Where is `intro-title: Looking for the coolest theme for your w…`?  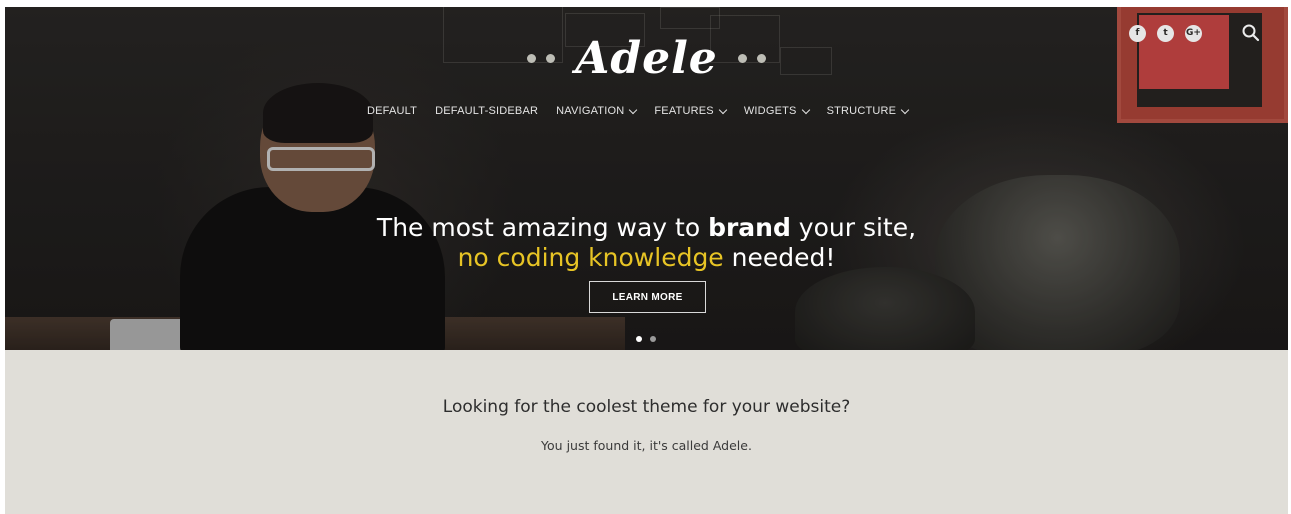 intro-title: Looking for the coolest theme for your w… is located at coordinates (646, 407).